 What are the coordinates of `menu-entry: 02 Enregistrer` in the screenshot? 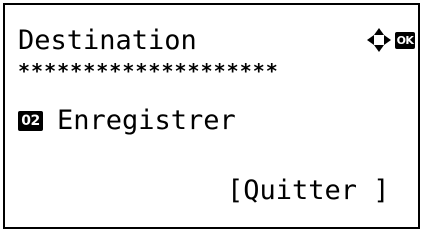 It's located at (127, 121).